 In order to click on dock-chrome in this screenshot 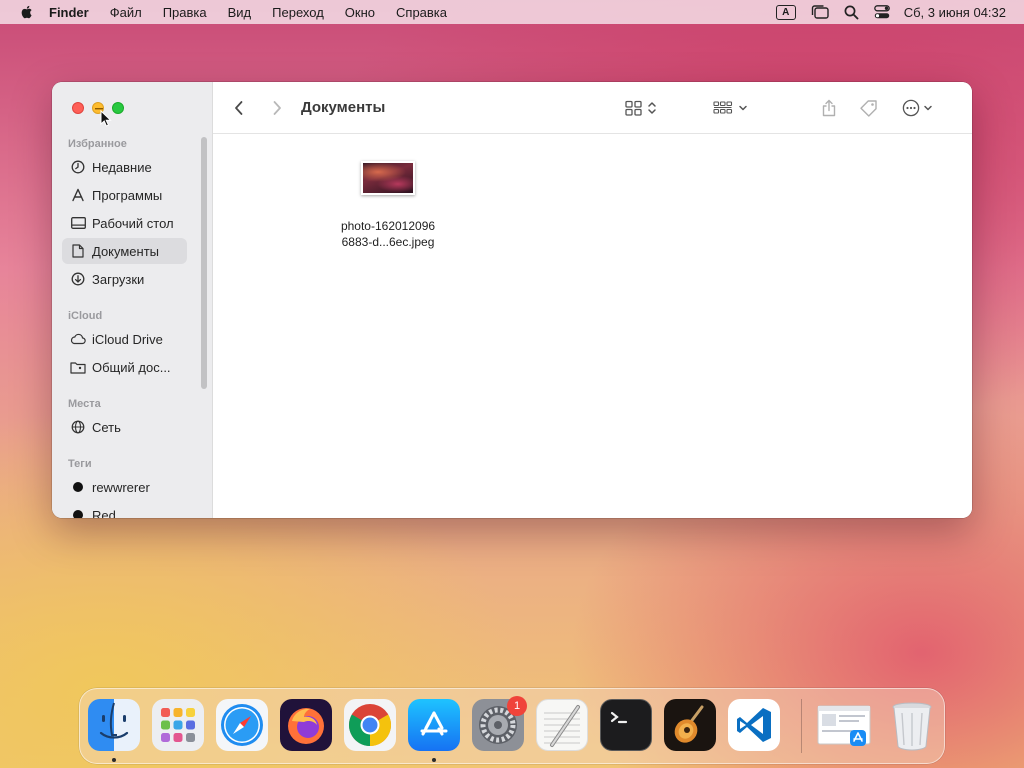, I will do `click(370, 725)`.